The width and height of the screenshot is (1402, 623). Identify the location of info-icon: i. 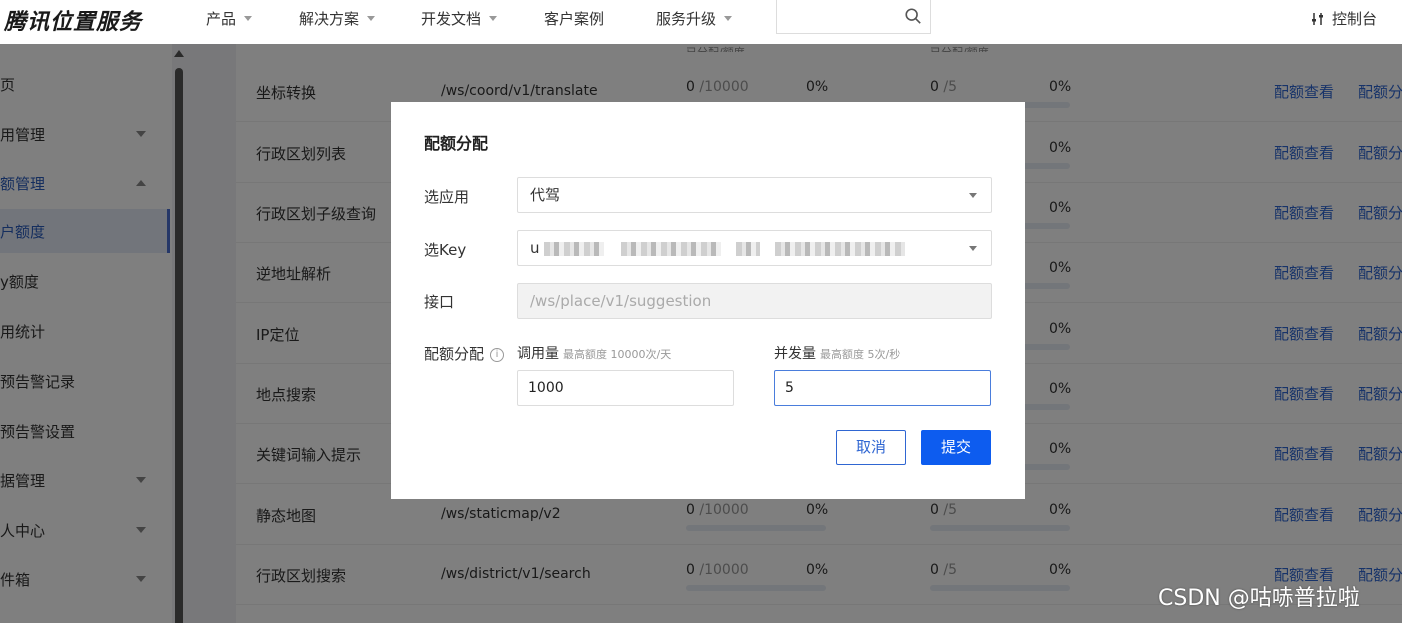
(497, 354).